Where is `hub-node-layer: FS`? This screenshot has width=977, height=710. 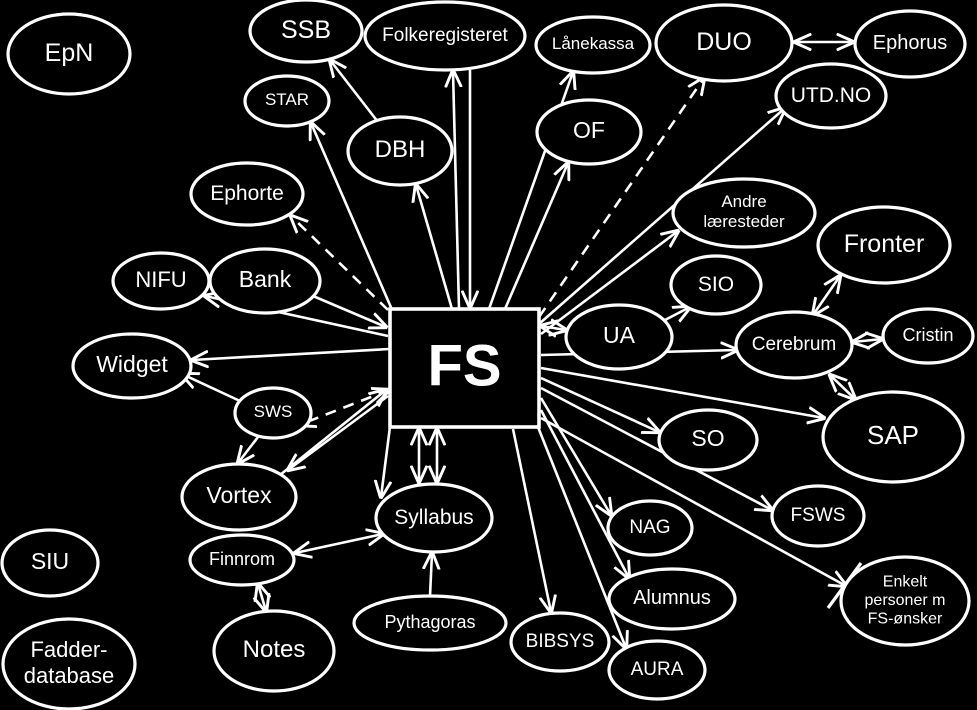 hub-node-layer: FS is located at coordinates (464, 368).